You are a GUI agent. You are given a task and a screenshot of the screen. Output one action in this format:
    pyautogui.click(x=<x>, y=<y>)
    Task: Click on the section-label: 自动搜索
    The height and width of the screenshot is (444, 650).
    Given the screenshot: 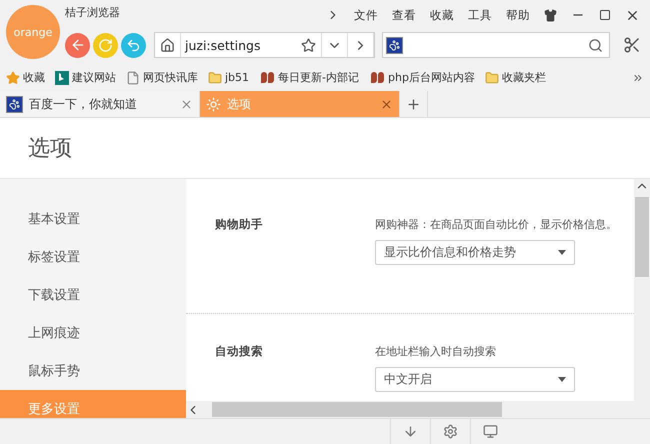 What is the action you would take?
    pyautogui.click(x=239, y=352)
    